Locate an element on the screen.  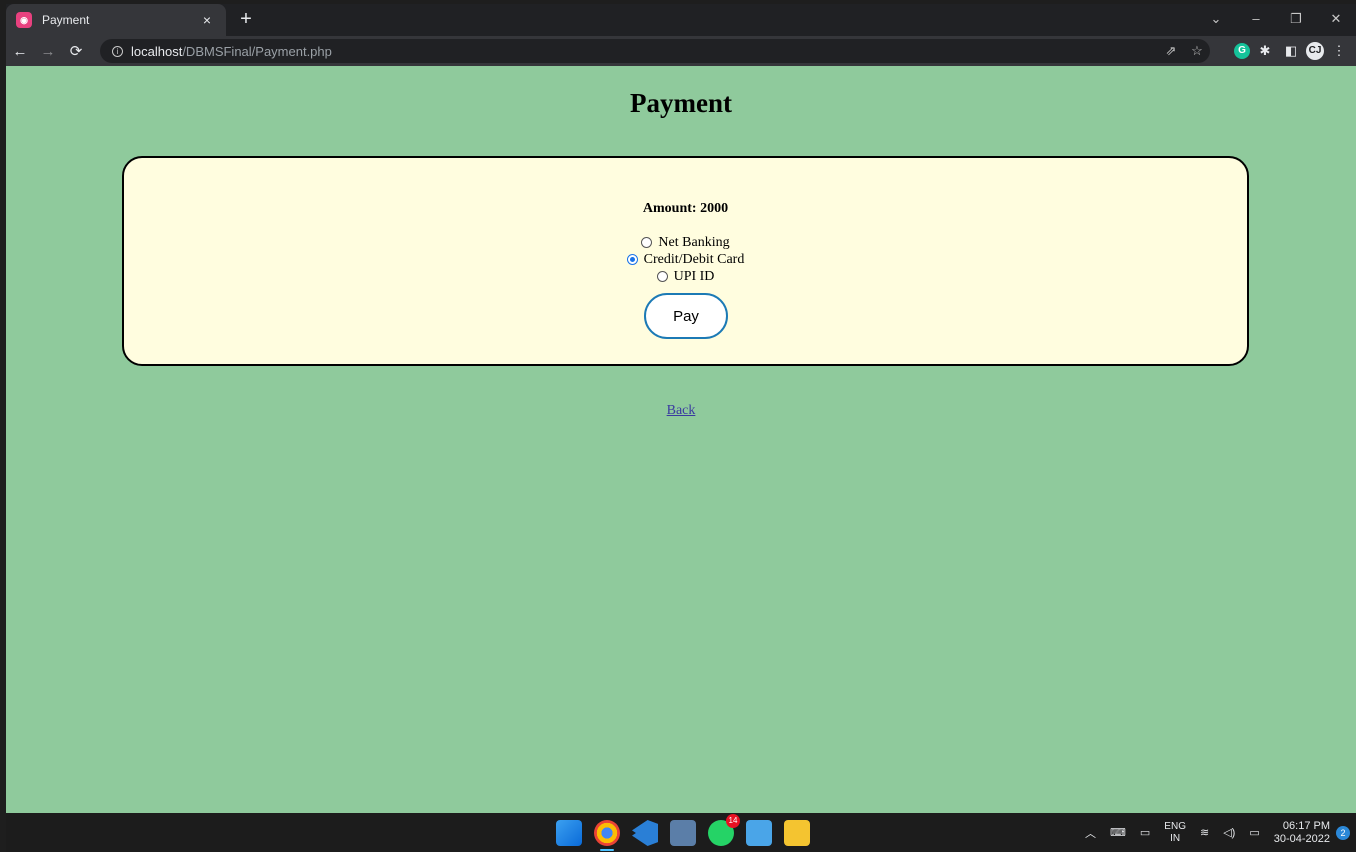
forward-arrow-icon: → is located at coordinates (48, 51).